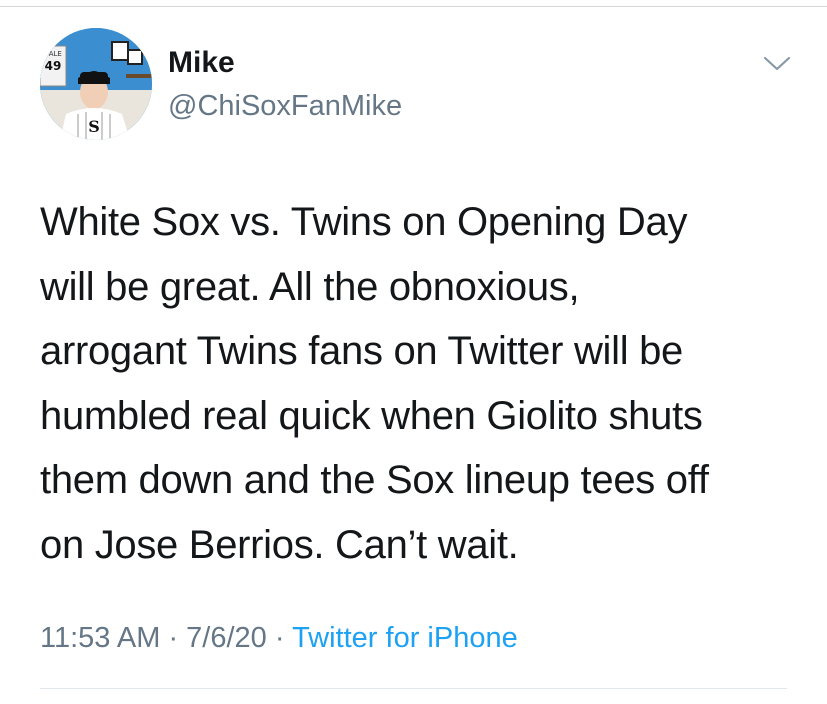 The height and width of the screenshot is (704, 827). What do you see at coordinates (96, 84) in the screenshot?
I see `avatar: SALE 49 S` at bounding box center [96, 84].